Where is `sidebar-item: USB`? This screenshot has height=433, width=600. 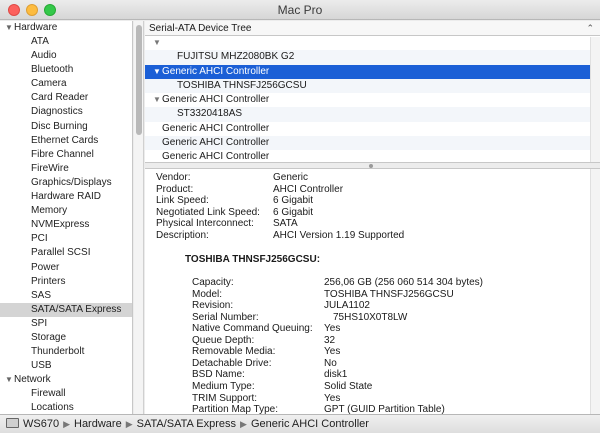
sidebar-item: USB is located at coordinates (66, 366).